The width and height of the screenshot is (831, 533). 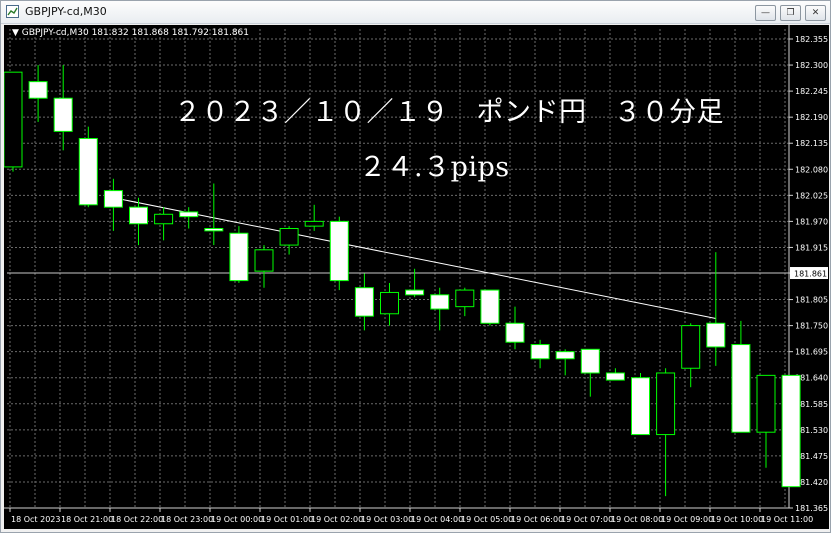 I want to click on symbol-label: GBPJPY-cd,M30, so click(x=55, y=33).